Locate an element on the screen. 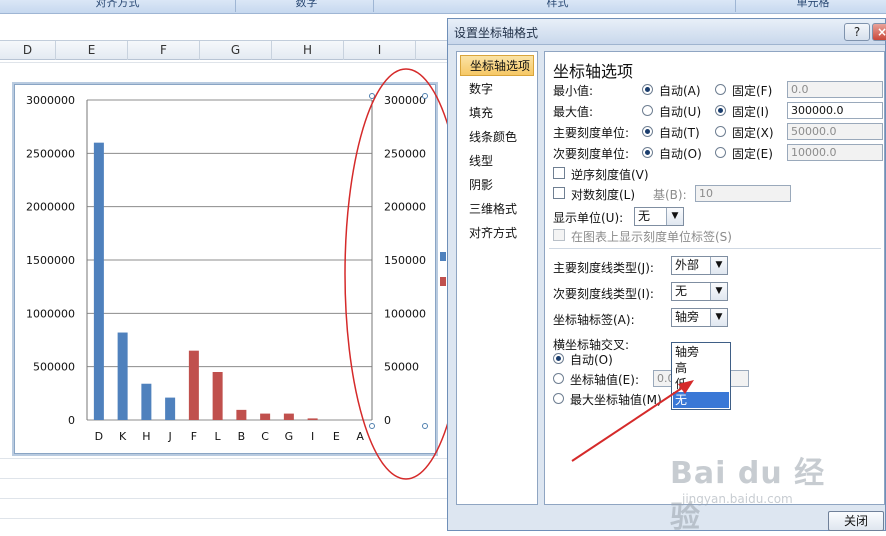  x-tick-label: H is located at coordinates (146, 436).